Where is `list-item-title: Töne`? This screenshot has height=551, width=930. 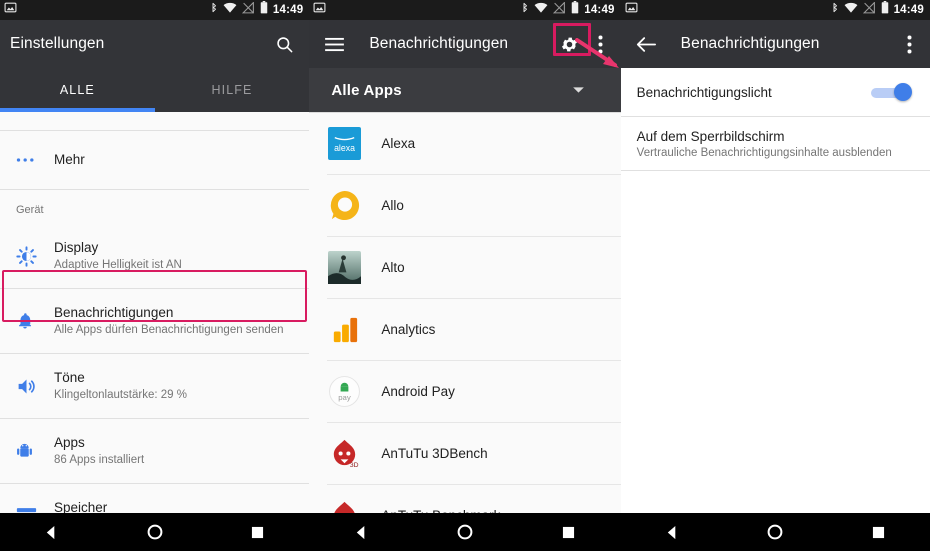 list-item-title: Töne is located at coordinates (69, 377).